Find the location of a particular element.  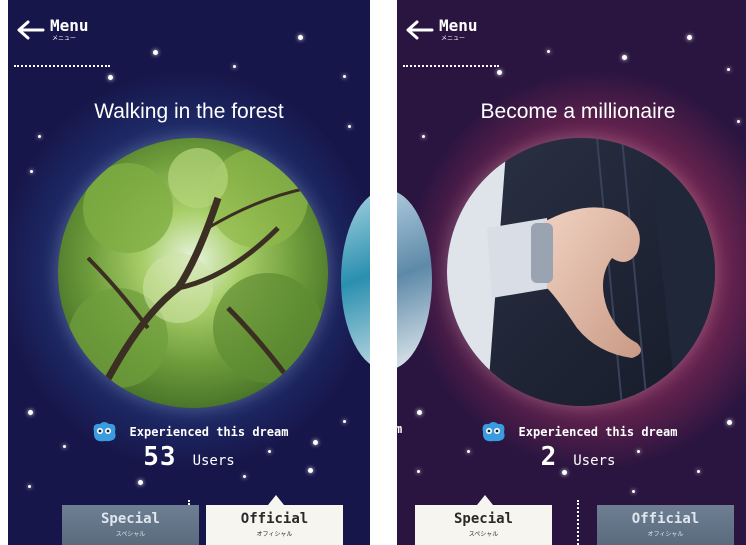

user-count: 53 is located at coordinates (160, 457).